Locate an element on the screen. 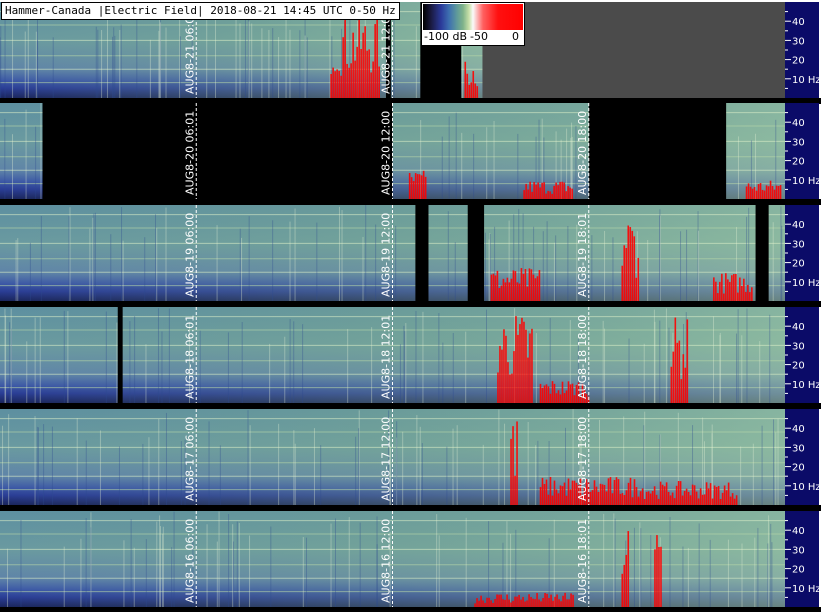 This screenshot has width=821, height=612. time-marker-label: AUG8-17 06:00 is located at coordinates (189, 459).